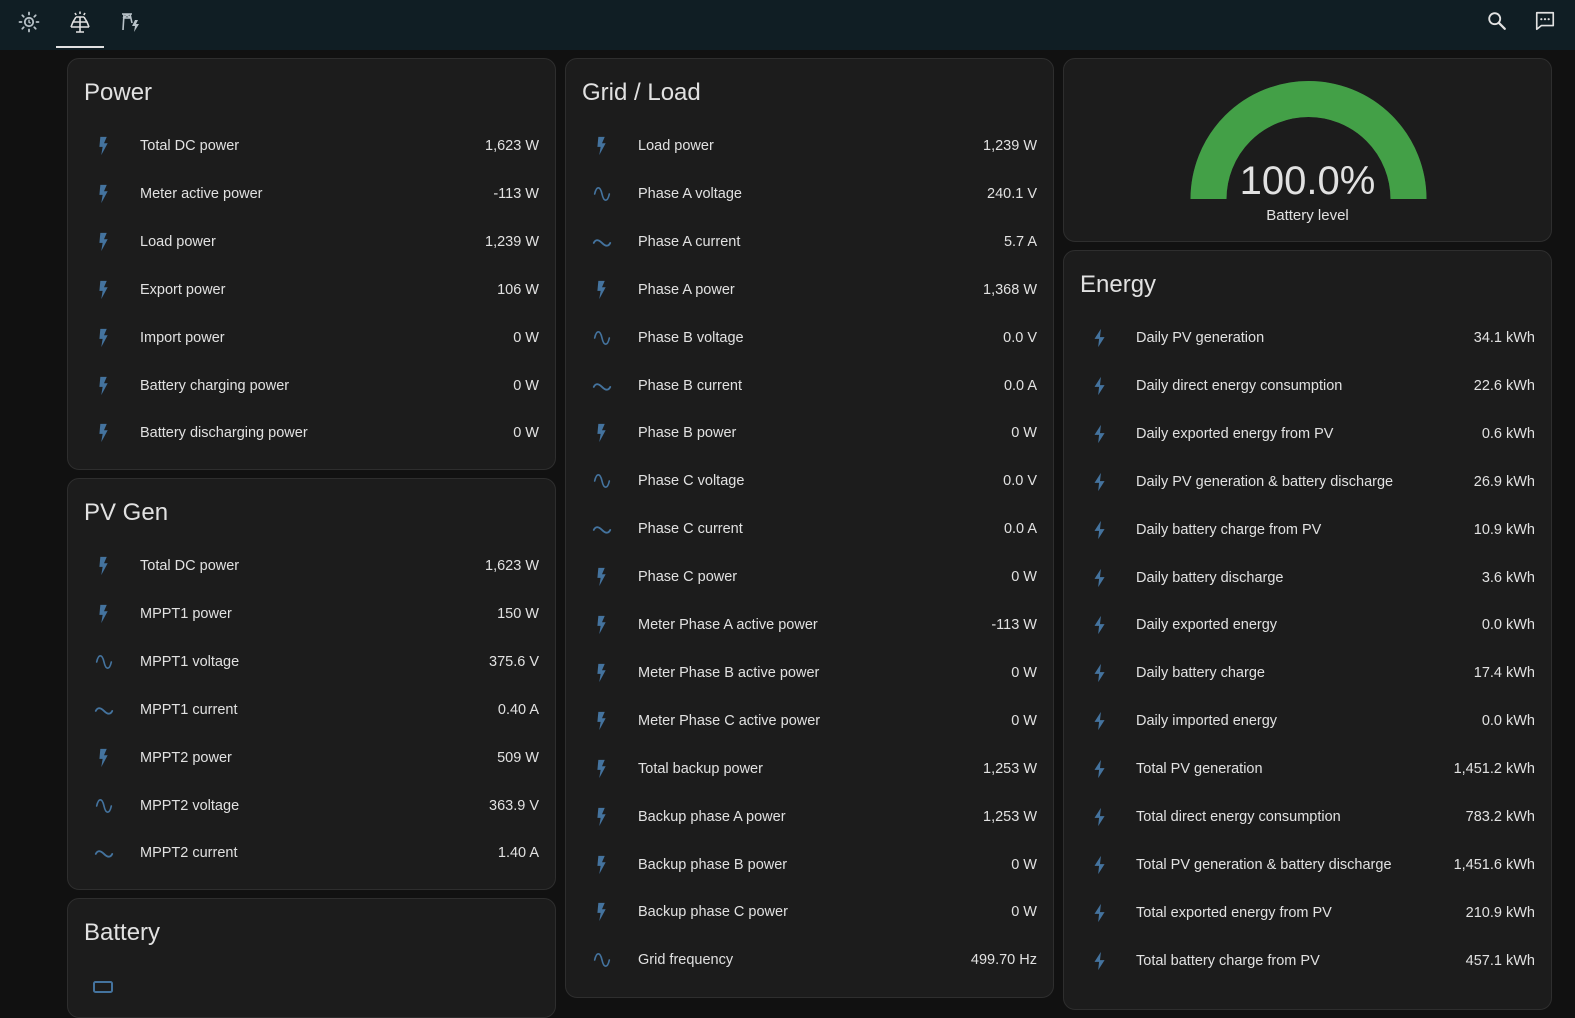  What do you see at coordinates (809, 865) in the screenshot?
I see `entity-row: Backup phase B power 0 W` at bounding box center [809, 865].